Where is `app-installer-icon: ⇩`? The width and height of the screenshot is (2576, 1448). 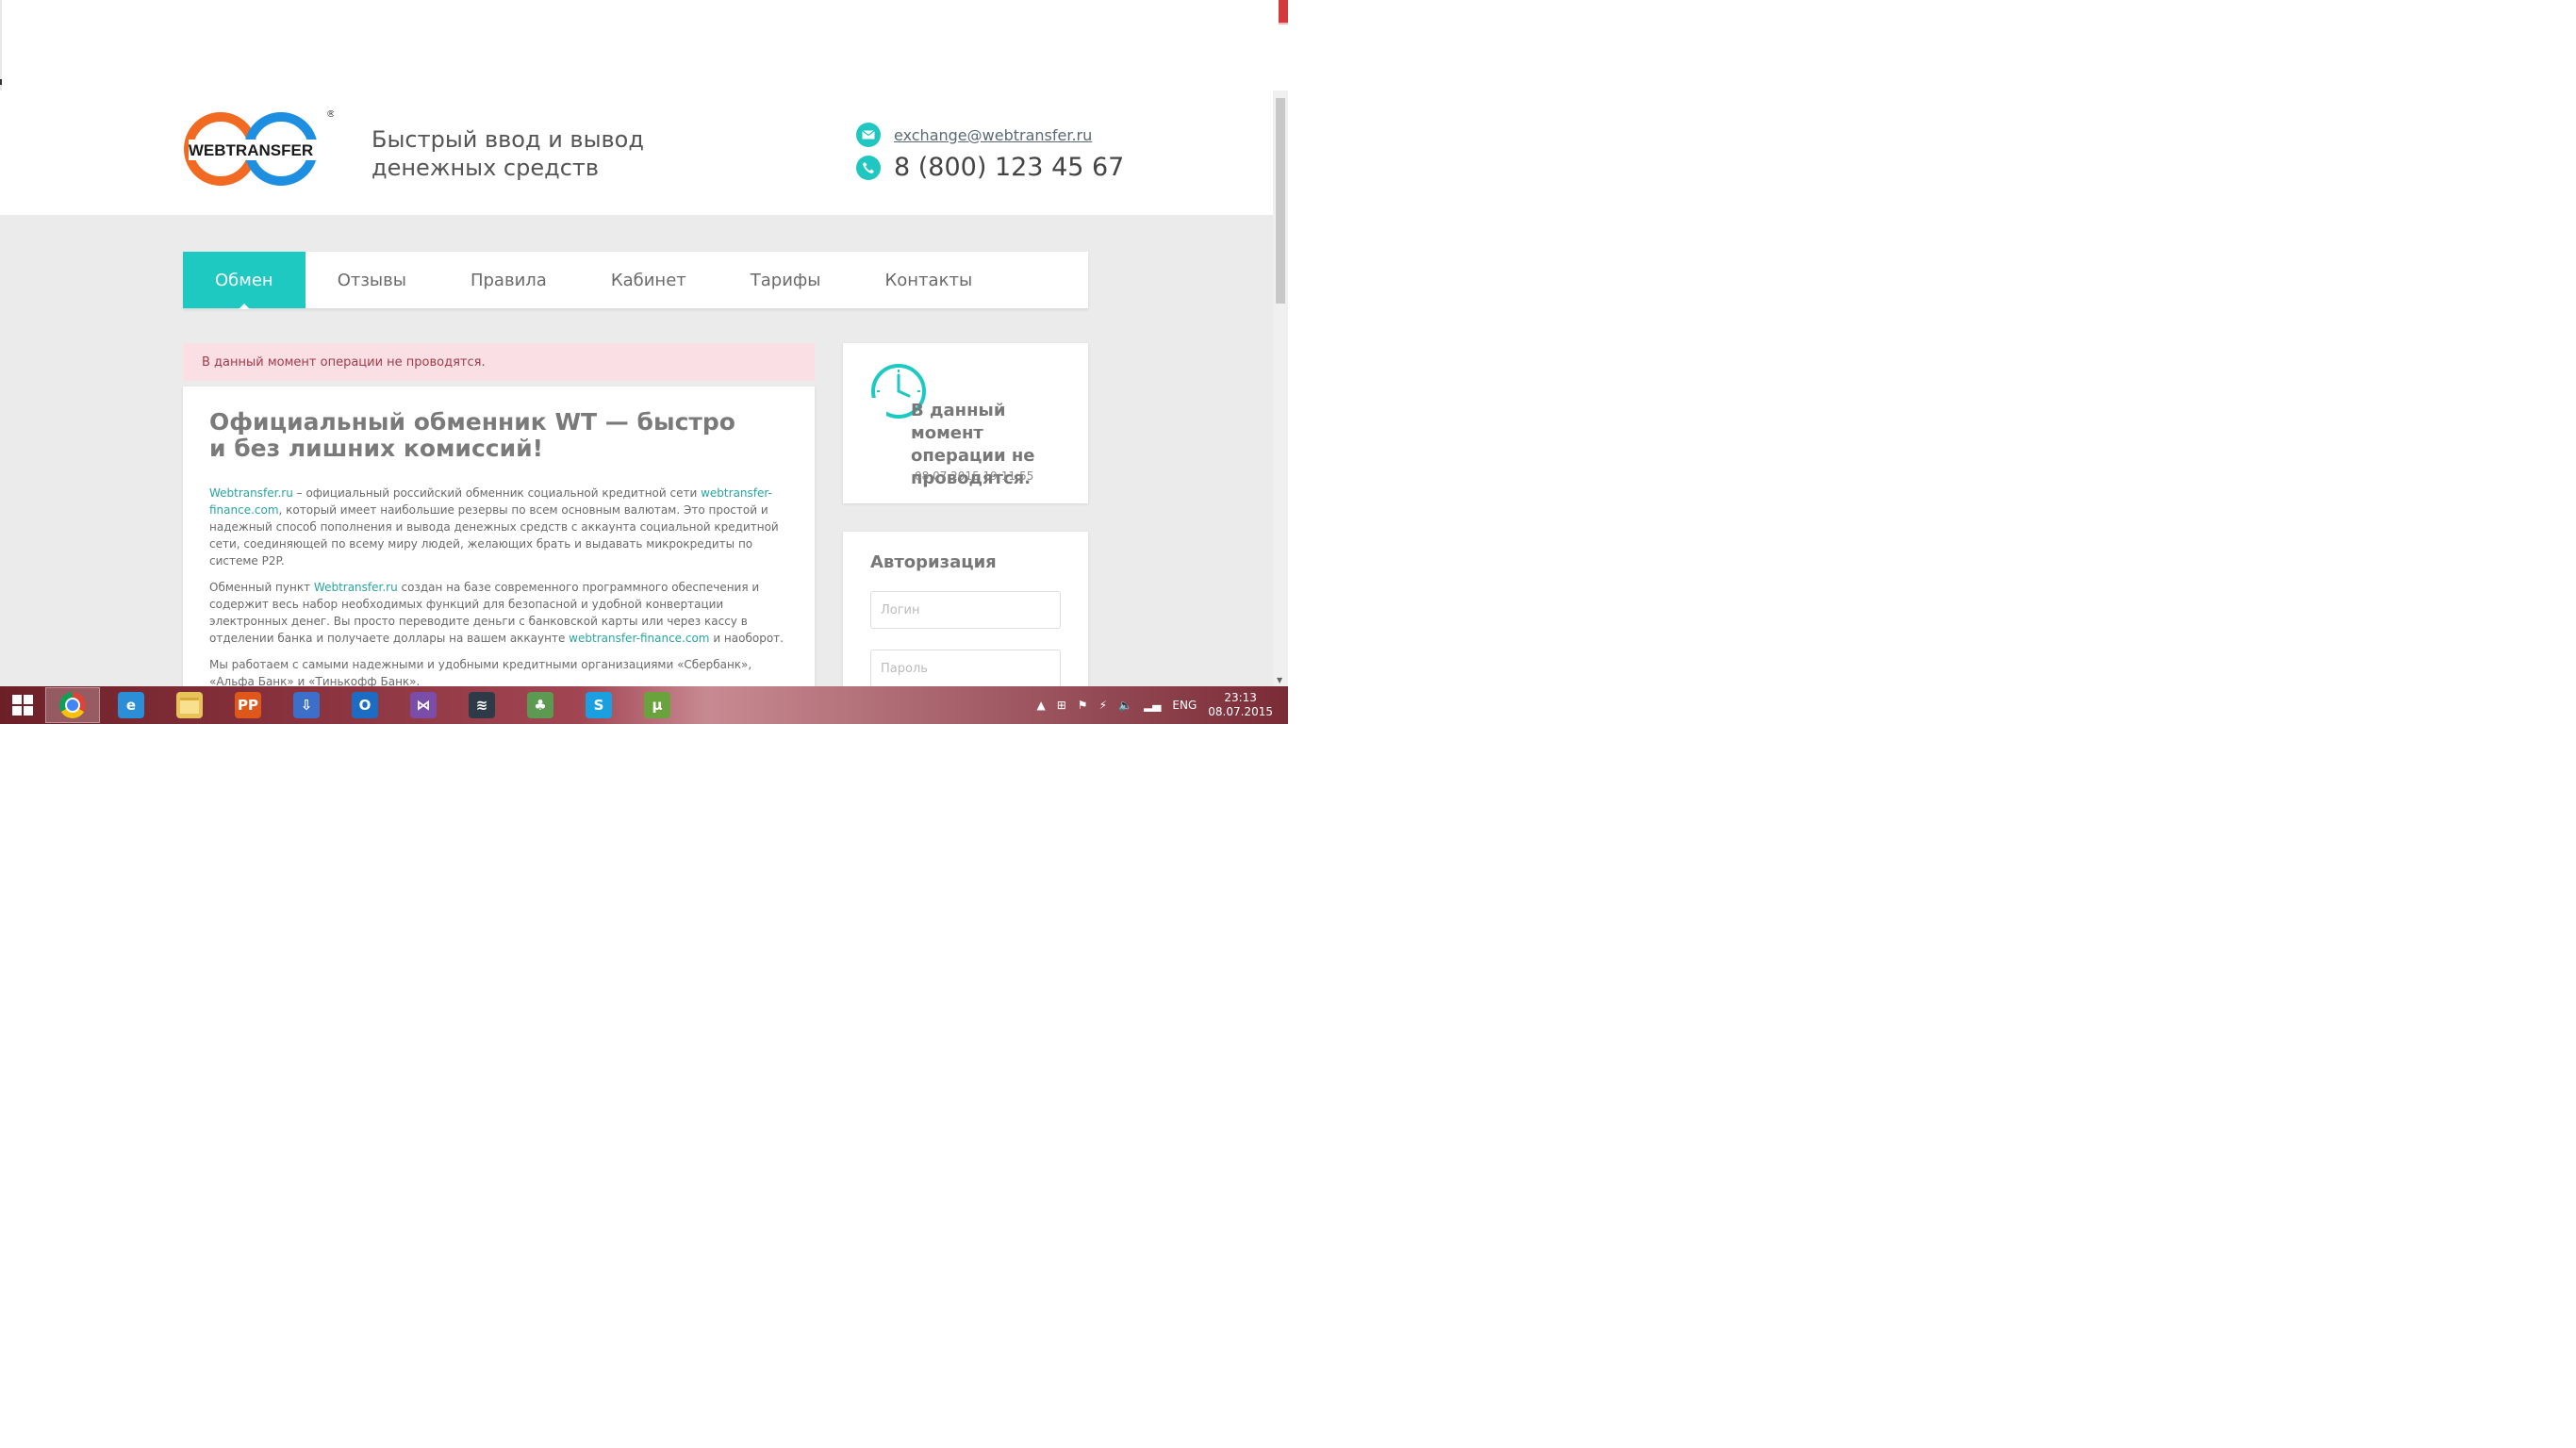 app-installer-icon: ⇩ is located at coordinates (306, 705).